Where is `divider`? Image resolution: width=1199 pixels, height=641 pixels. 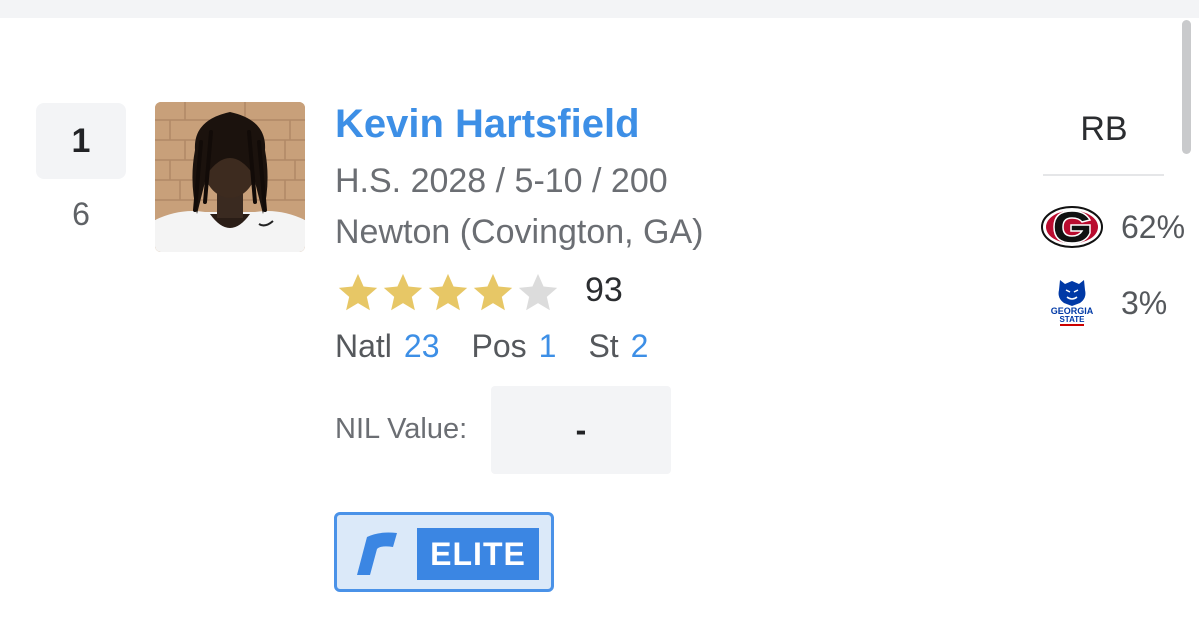
divider is located at coordinates (1103, 175).